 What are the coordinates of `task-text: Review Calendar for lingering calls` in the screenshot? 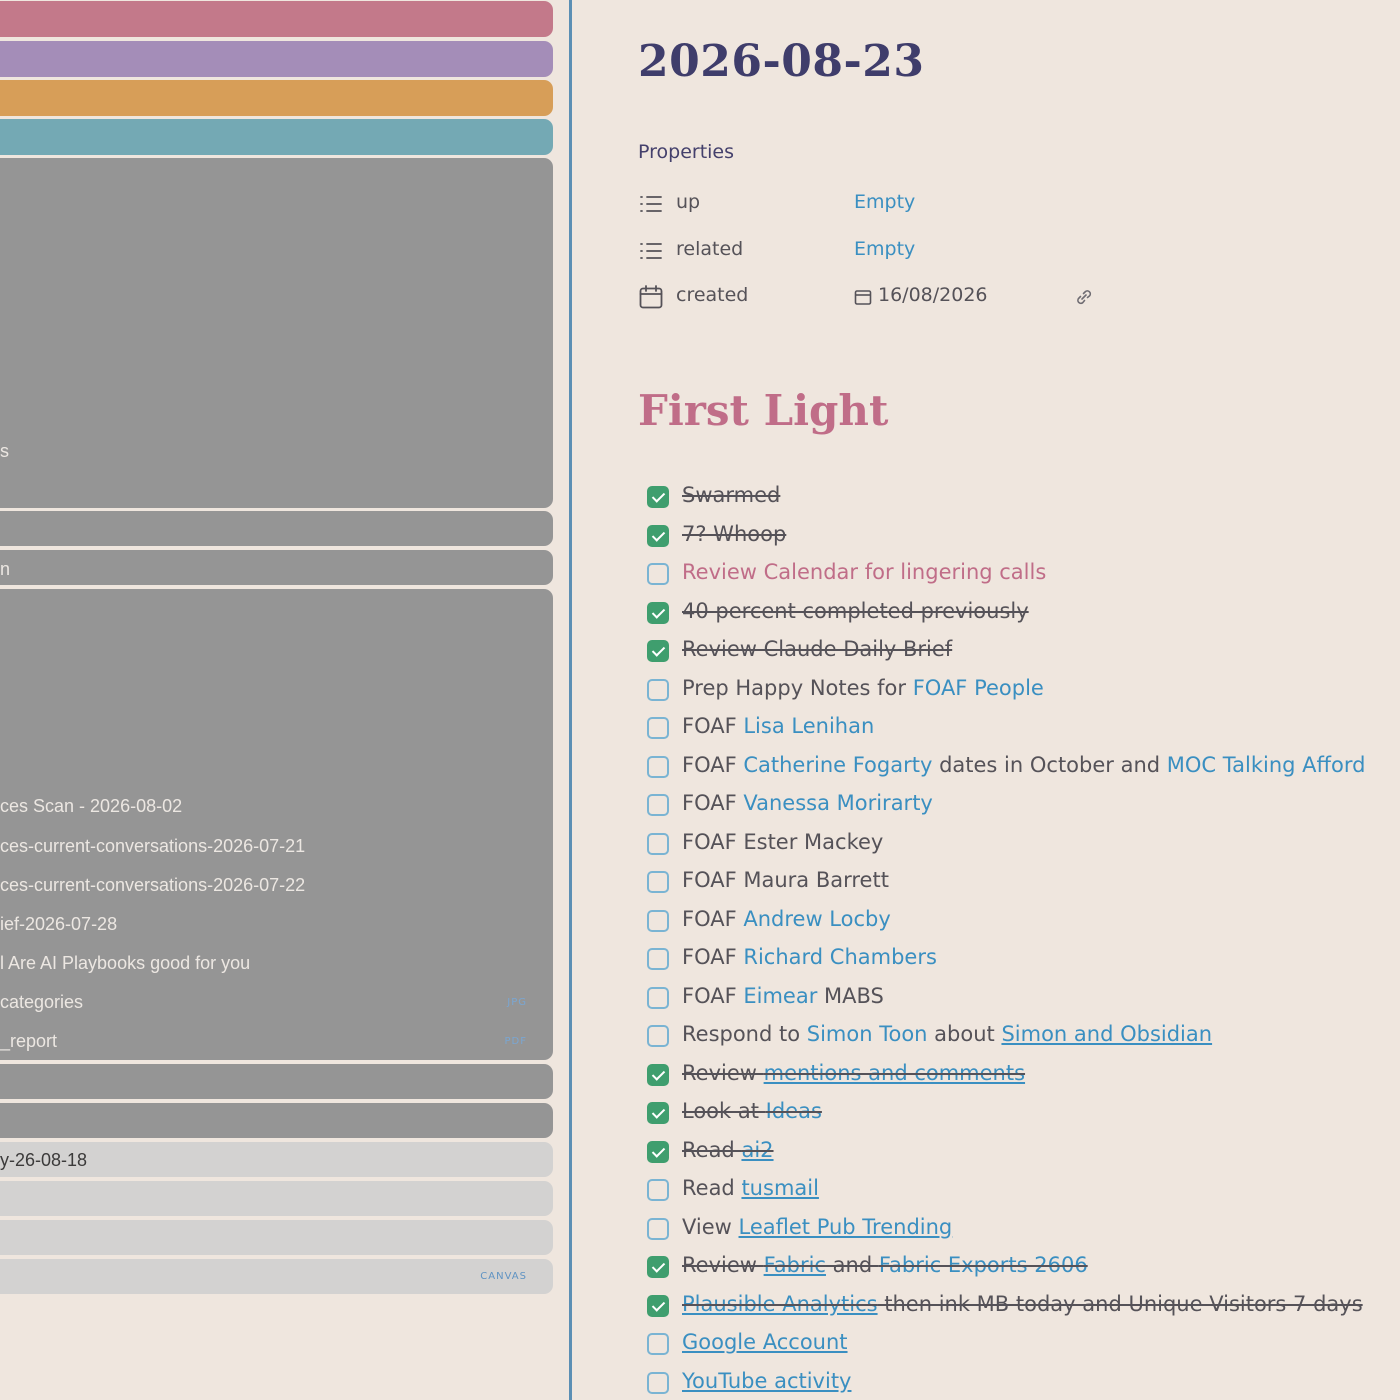 It's located at (864, 572).